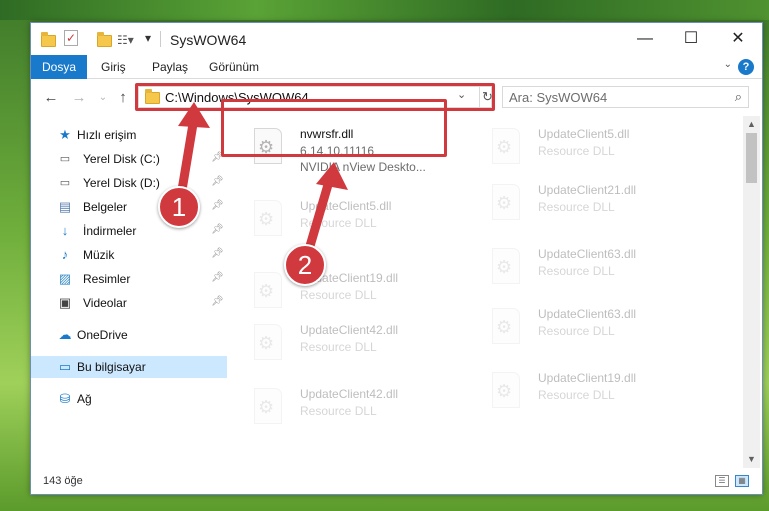  What do you see at coordinates (384, 10) in the screenshot?
I see `desktop-background` at bounding box center [384, 10].